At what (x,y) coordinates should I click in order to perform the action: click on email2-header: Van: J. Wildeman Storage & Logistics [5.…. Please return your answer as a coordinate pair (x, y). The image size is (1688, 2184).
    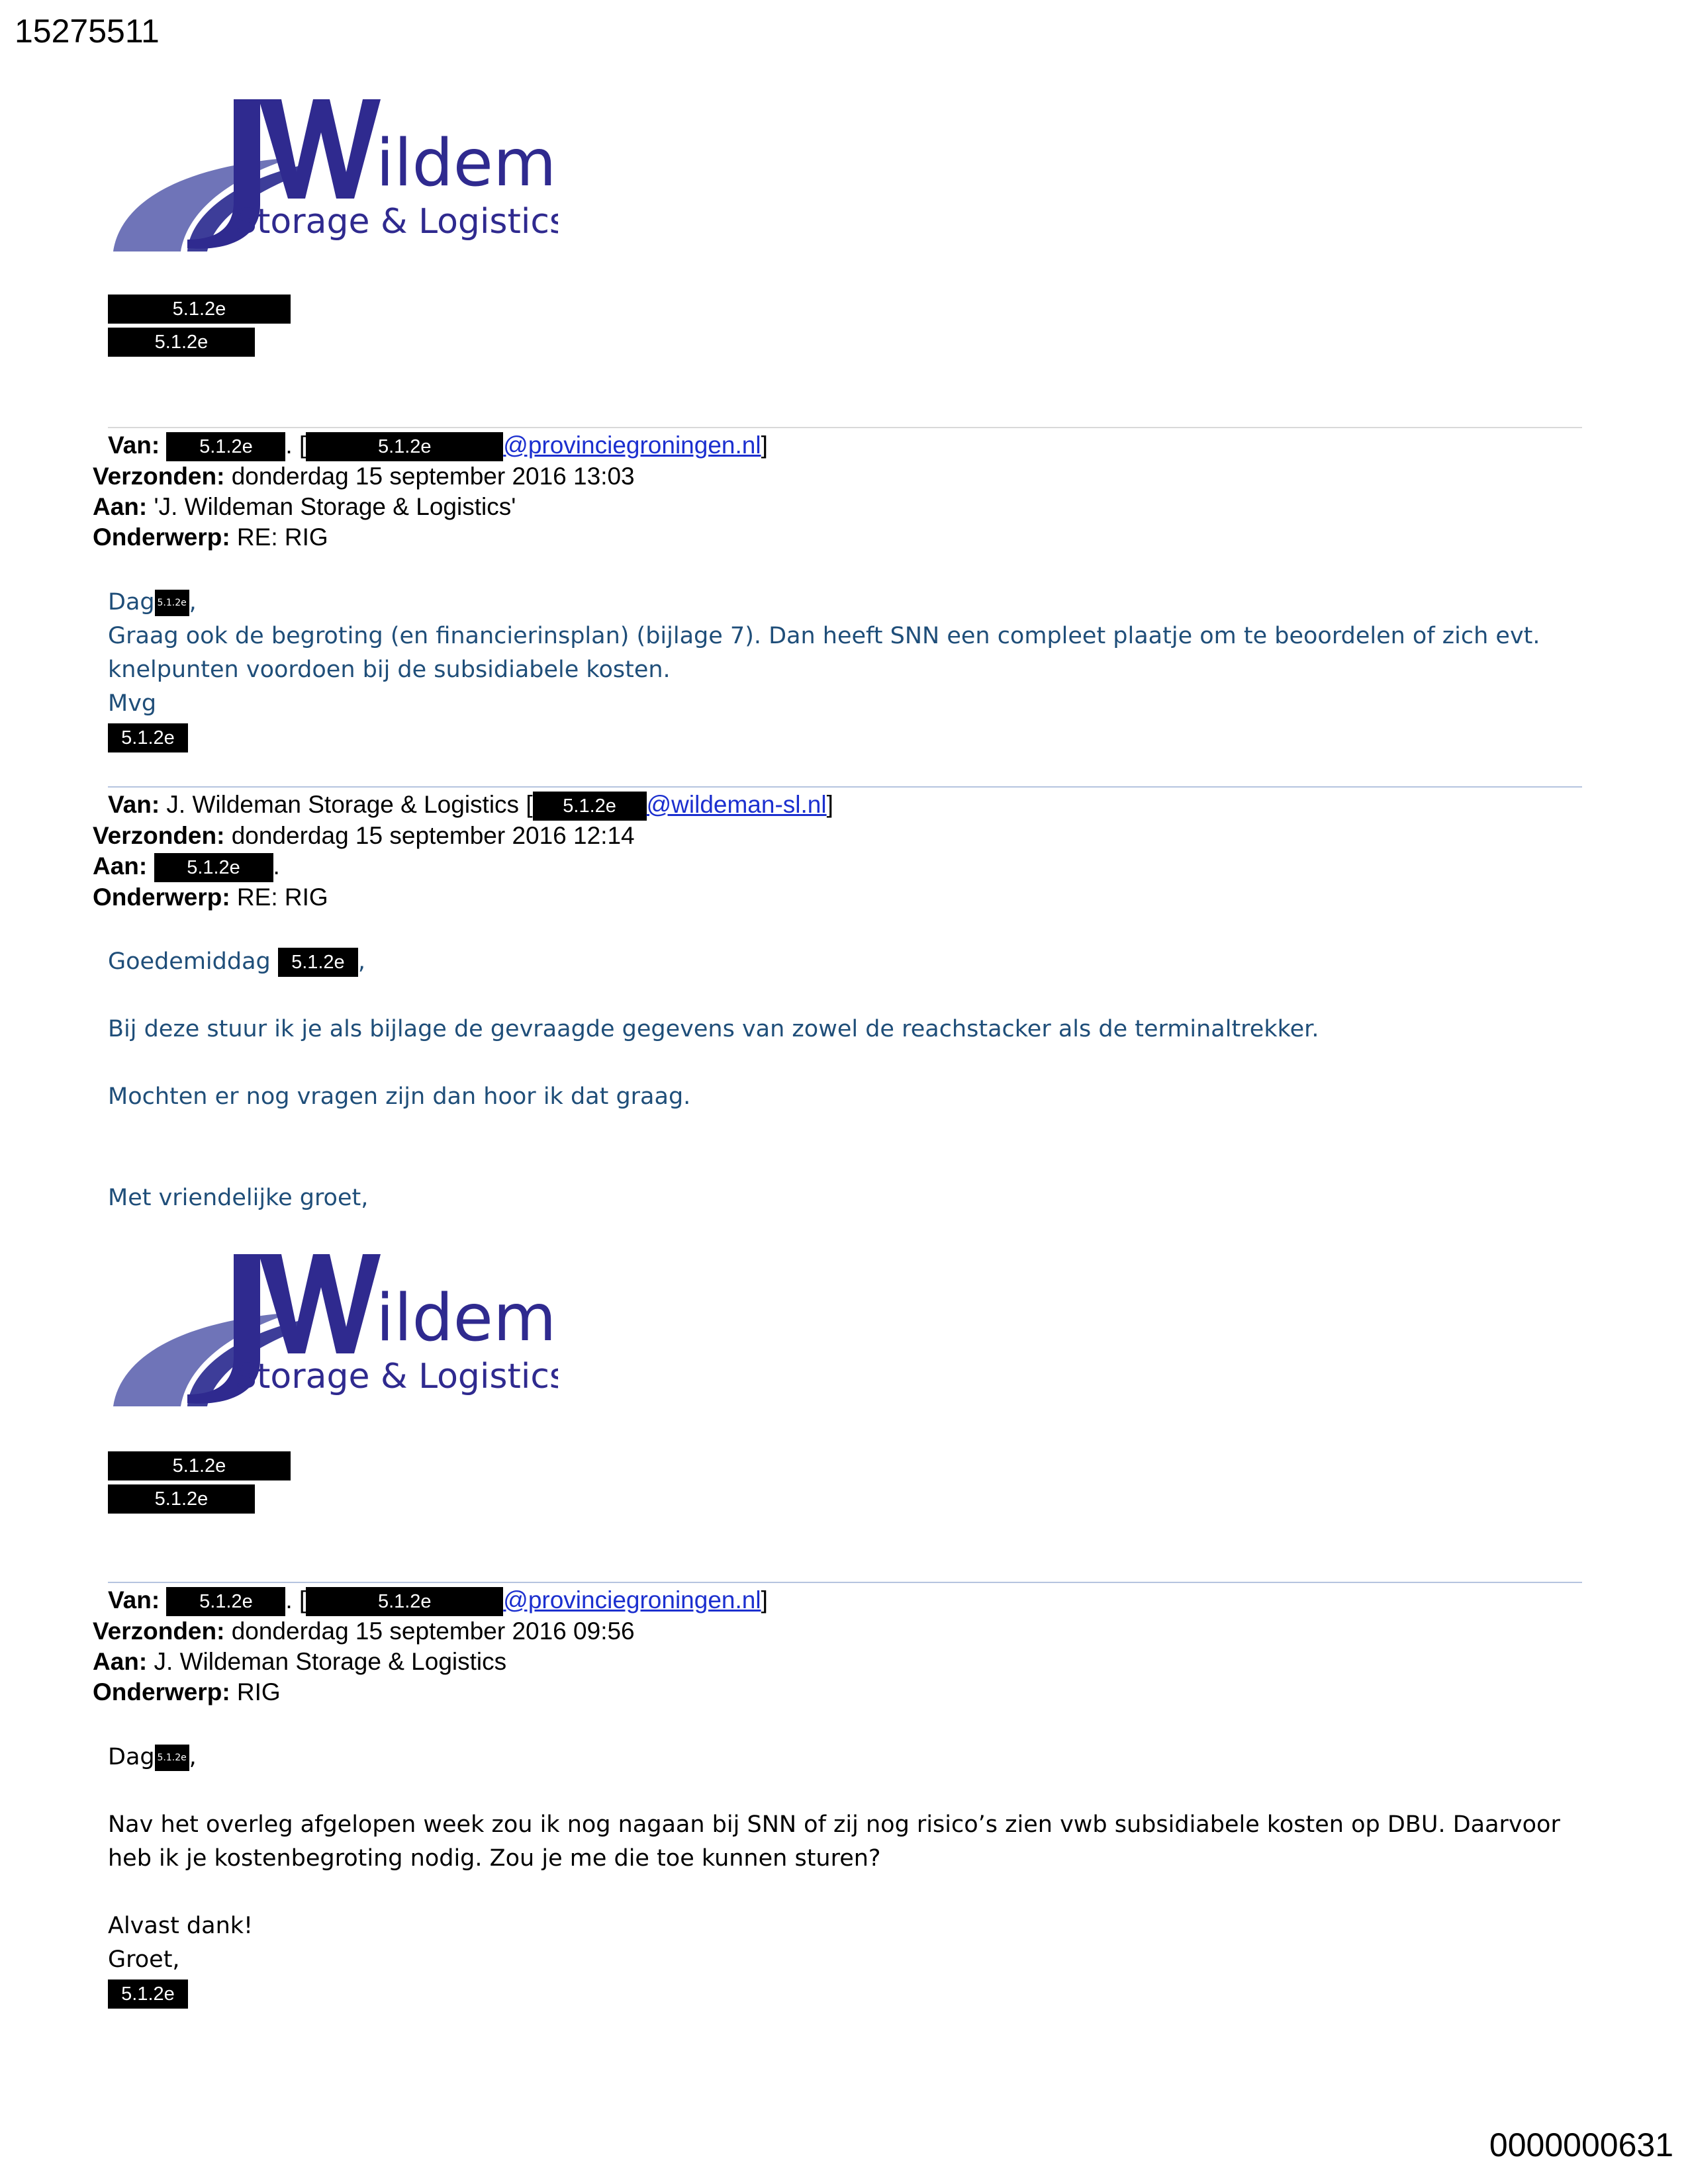
    Looking at the image, I should click on (463, 852).